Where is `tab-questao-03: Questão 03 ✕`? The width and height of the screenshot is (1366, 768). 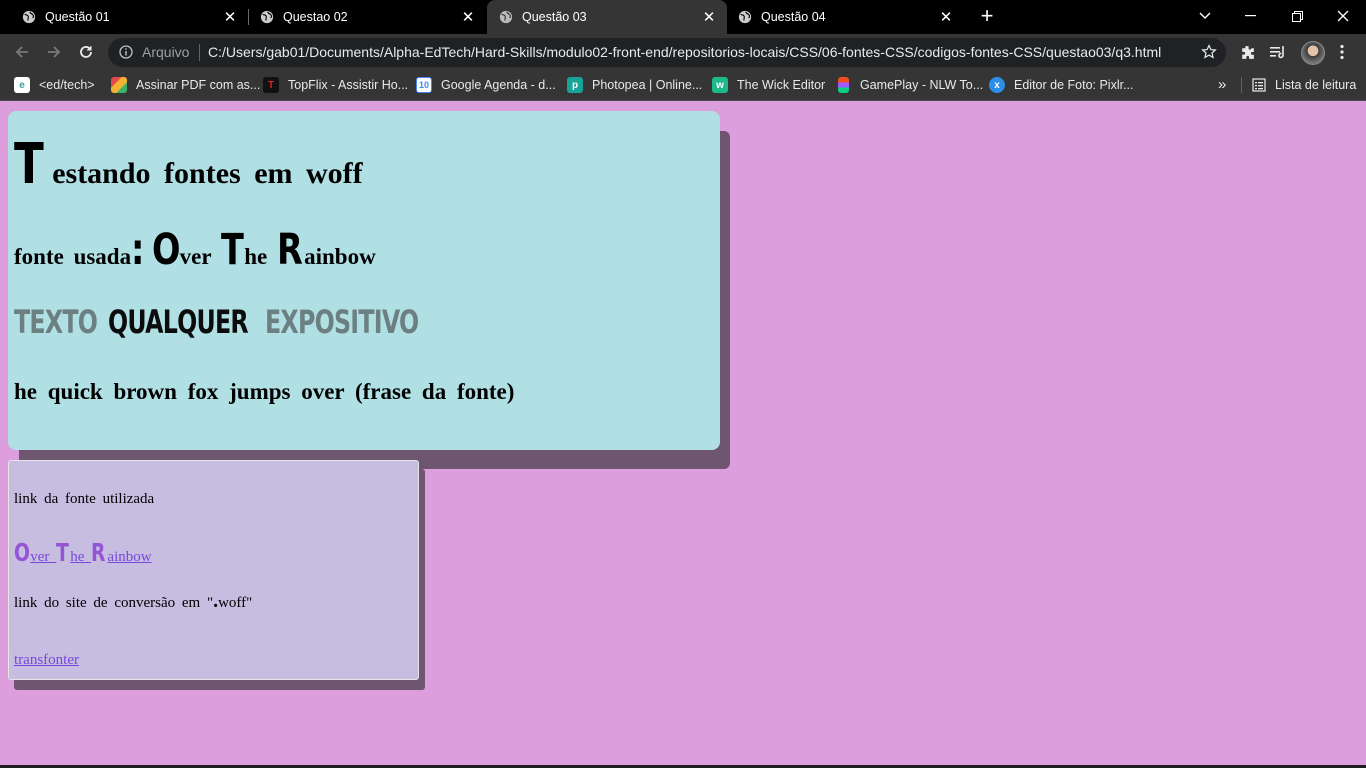
tab-questao-03: Questão 03 ✕ is located at coordinates (607, 17).